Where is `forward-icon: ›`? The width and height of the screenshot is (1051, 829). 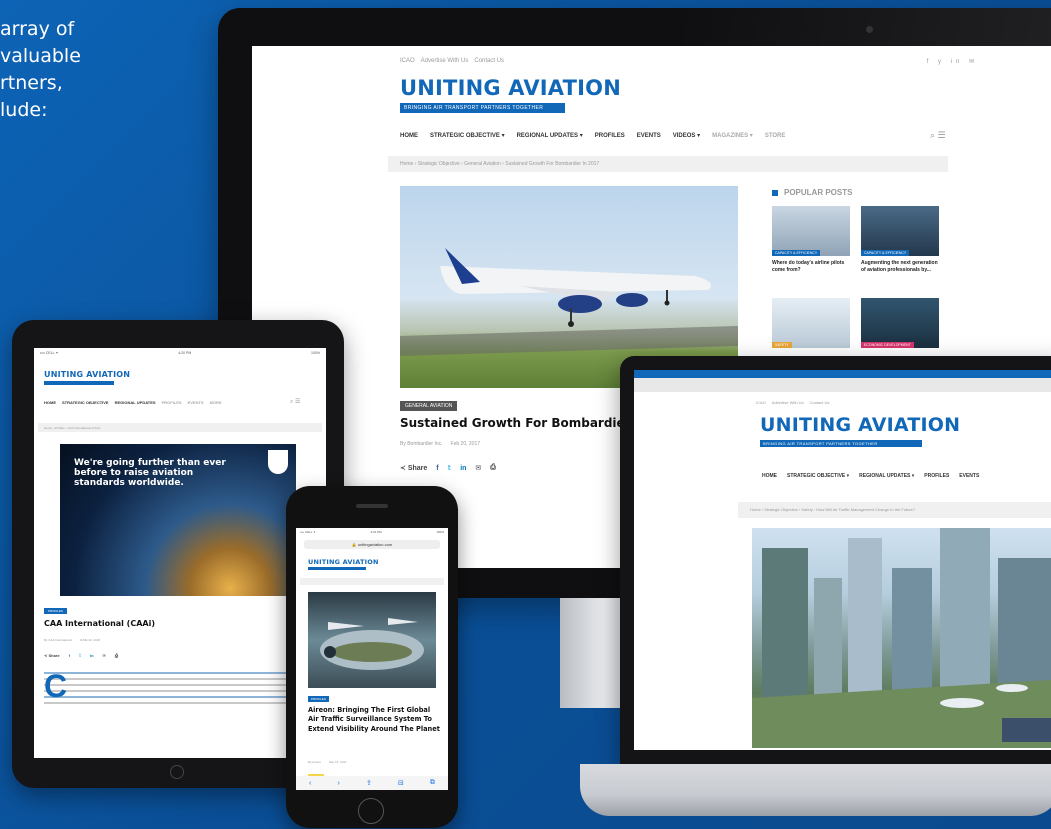 forward-icon: › is located at coordinates (339, 783).